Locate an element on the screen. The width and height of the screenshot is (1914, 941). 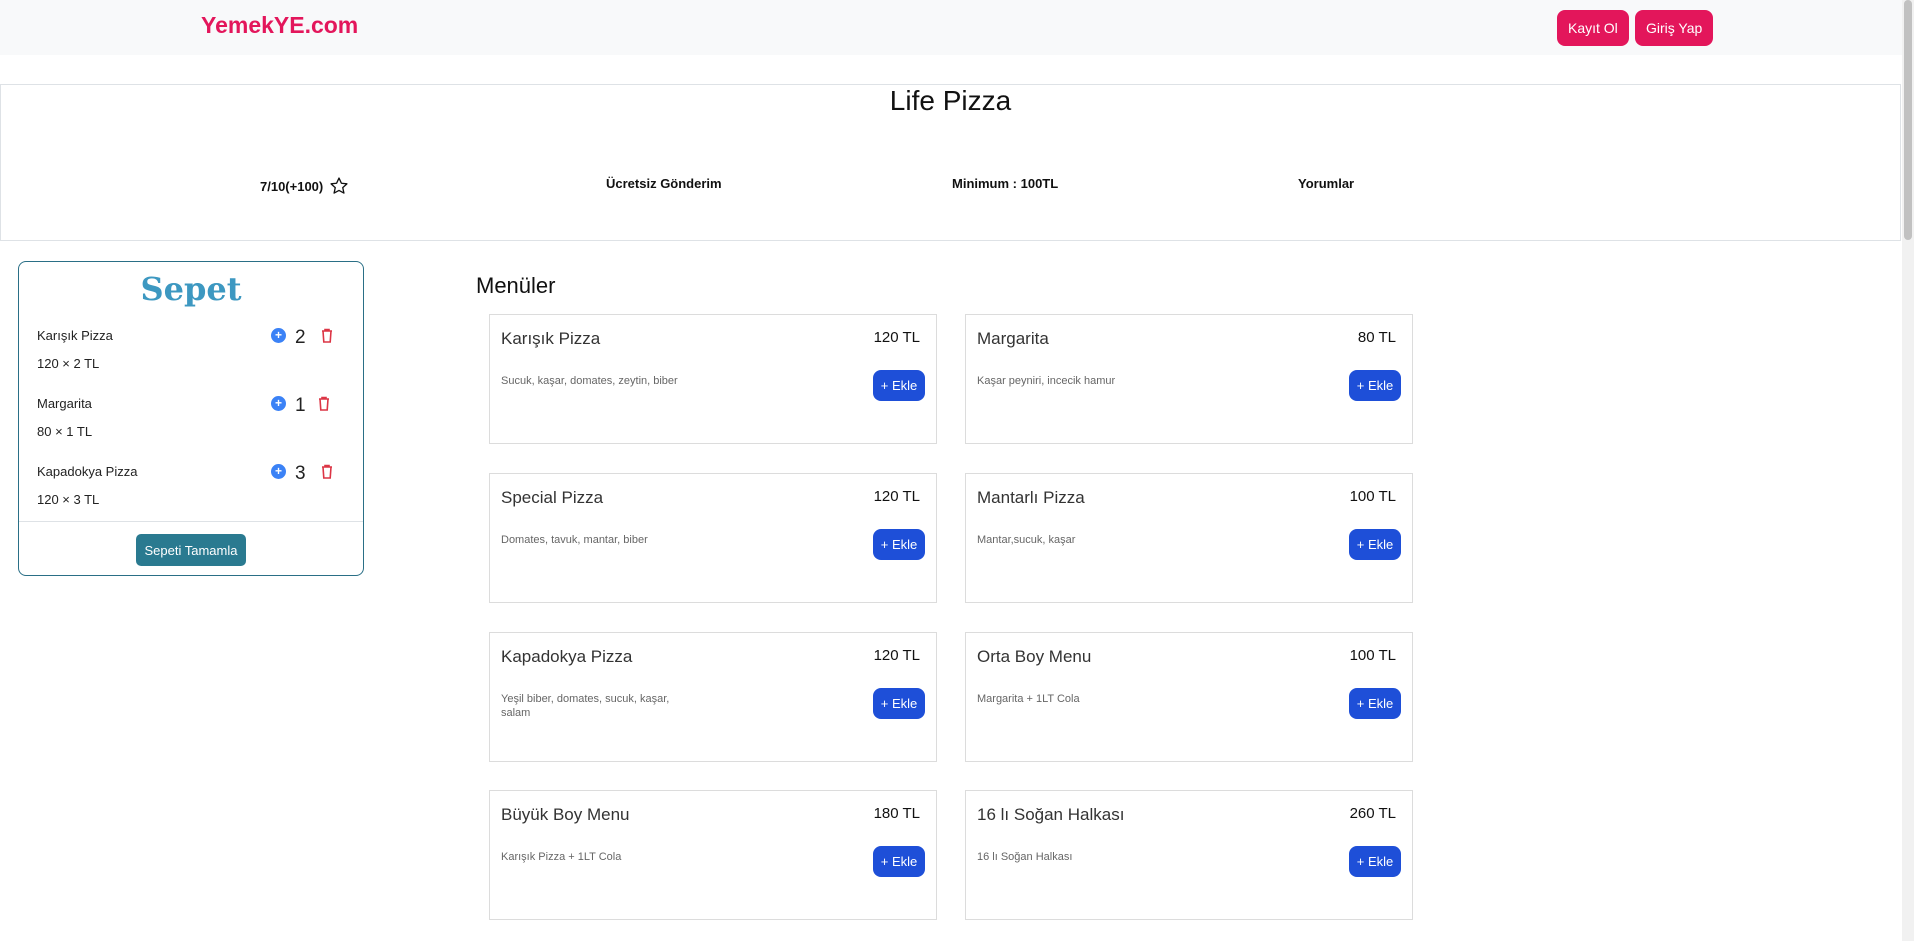
cart-item-subtotal: 120 × 2 TL is located at coordinates (68, 363).